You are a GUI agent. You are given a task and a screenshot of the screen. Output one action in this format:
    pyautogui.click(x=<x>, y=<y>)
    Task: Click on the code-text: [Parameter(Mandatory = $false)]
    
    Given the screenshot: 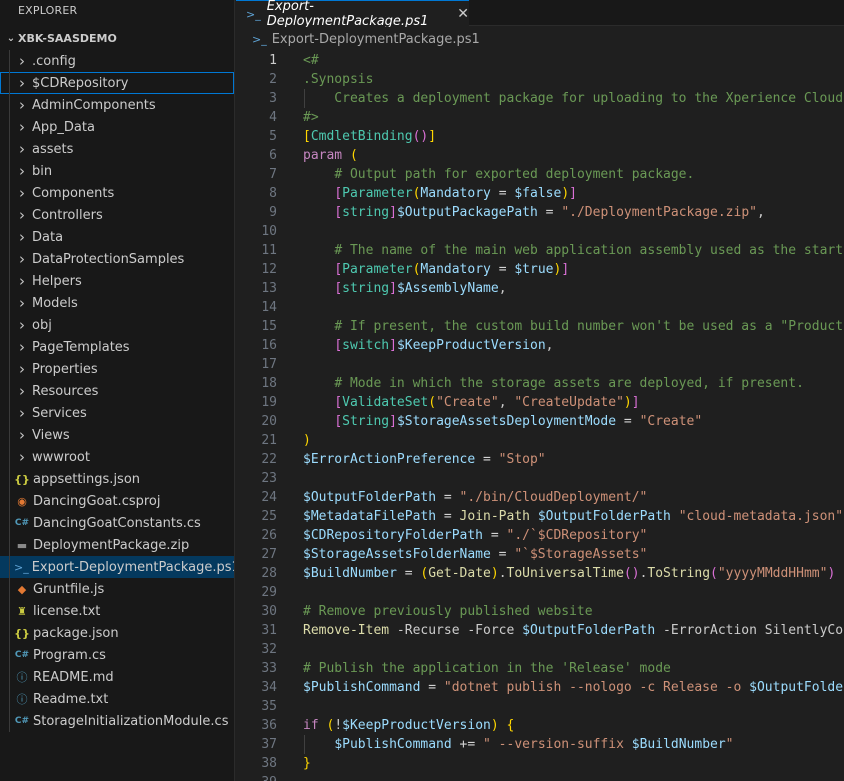 What is the action you would take?
    pyautogui.click(x=427, y=193)
    